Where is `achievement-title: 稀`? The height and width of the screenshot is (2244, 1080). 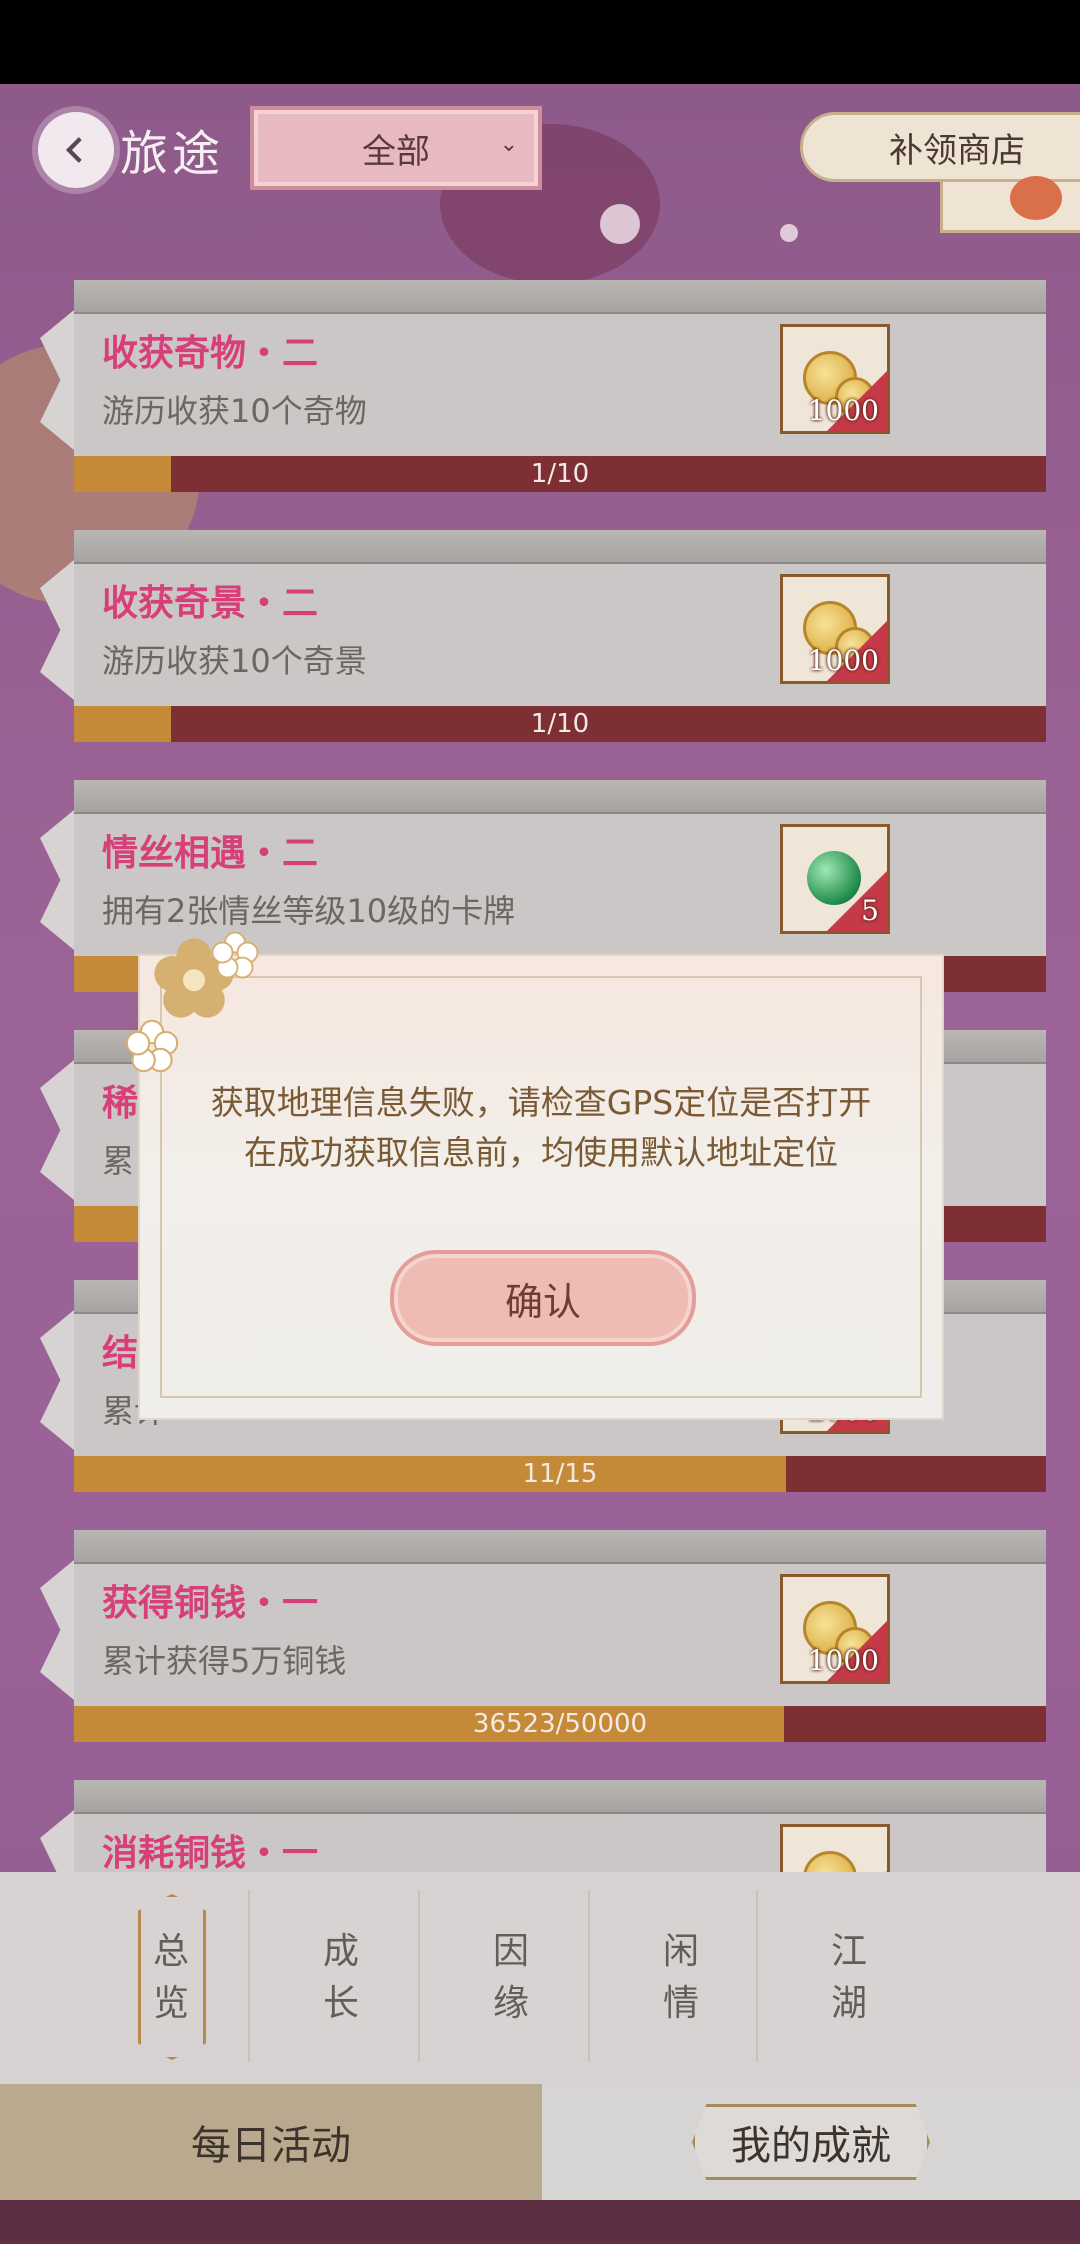 achievement-title: 稀 is located at coordinates (120, 1103).